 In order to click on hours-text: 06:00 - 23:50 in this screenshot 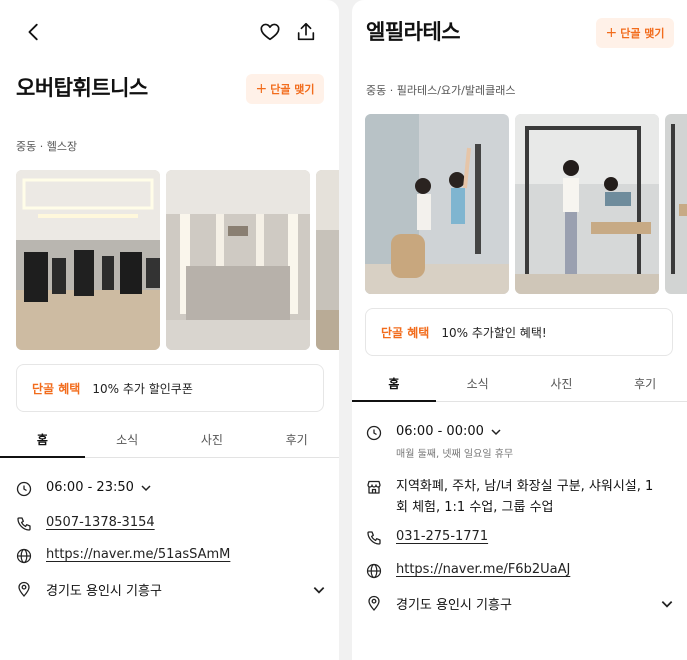, I will do `click(90, 487)`.